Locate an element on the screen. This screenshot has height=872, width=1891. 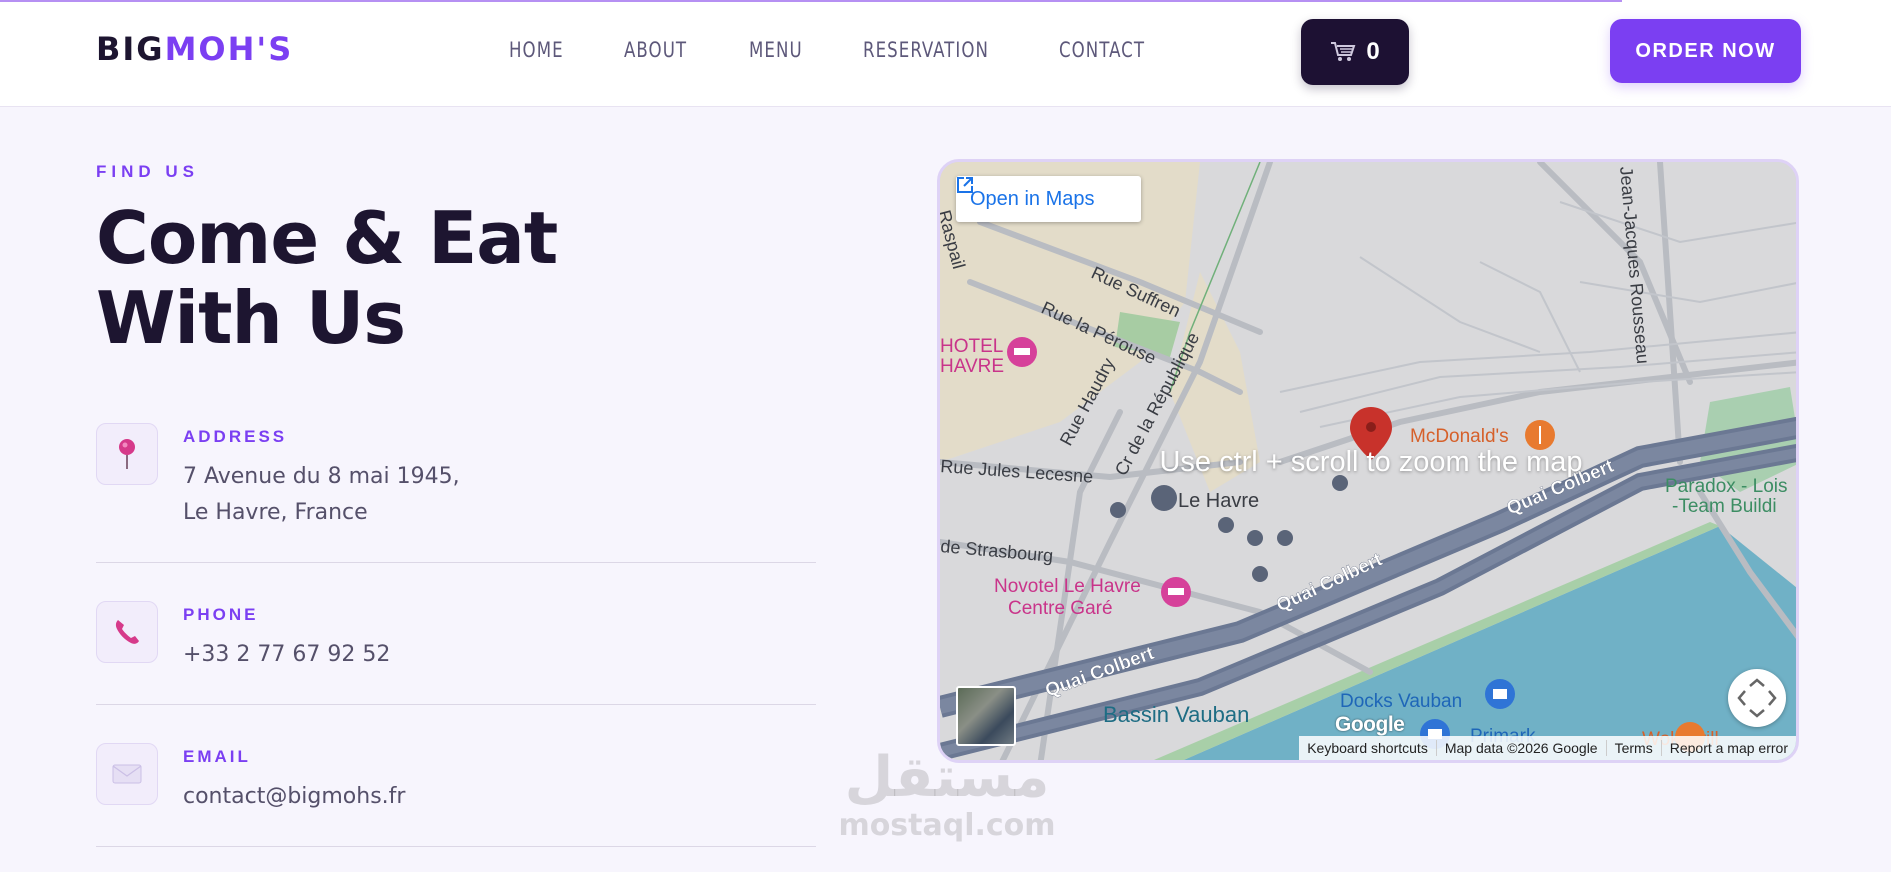
nav-reservation: RESERVATION is located at coordinates (926, 50).